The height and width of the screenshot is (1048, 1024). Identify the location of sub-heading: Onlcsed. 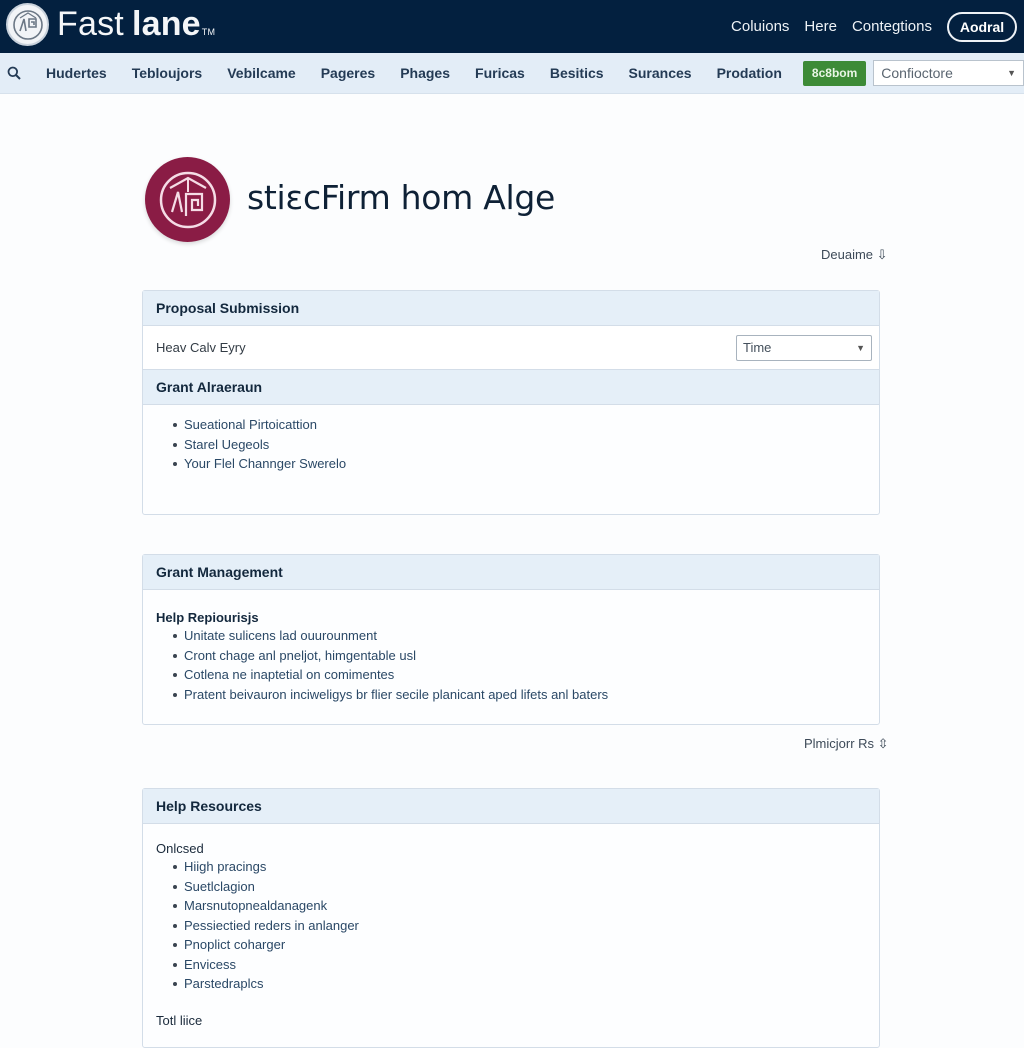
(180, 848).